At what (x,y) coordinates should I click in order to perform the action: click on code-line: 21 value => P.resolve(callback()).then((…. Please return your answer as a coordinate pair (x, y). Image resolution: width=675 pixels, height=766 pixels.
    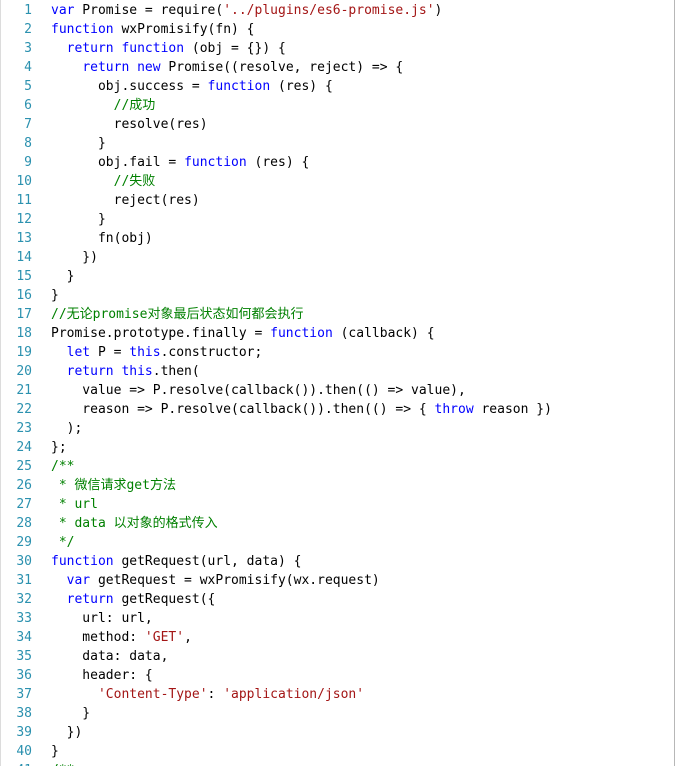
    Looking at the image, I should click on (337, 390).